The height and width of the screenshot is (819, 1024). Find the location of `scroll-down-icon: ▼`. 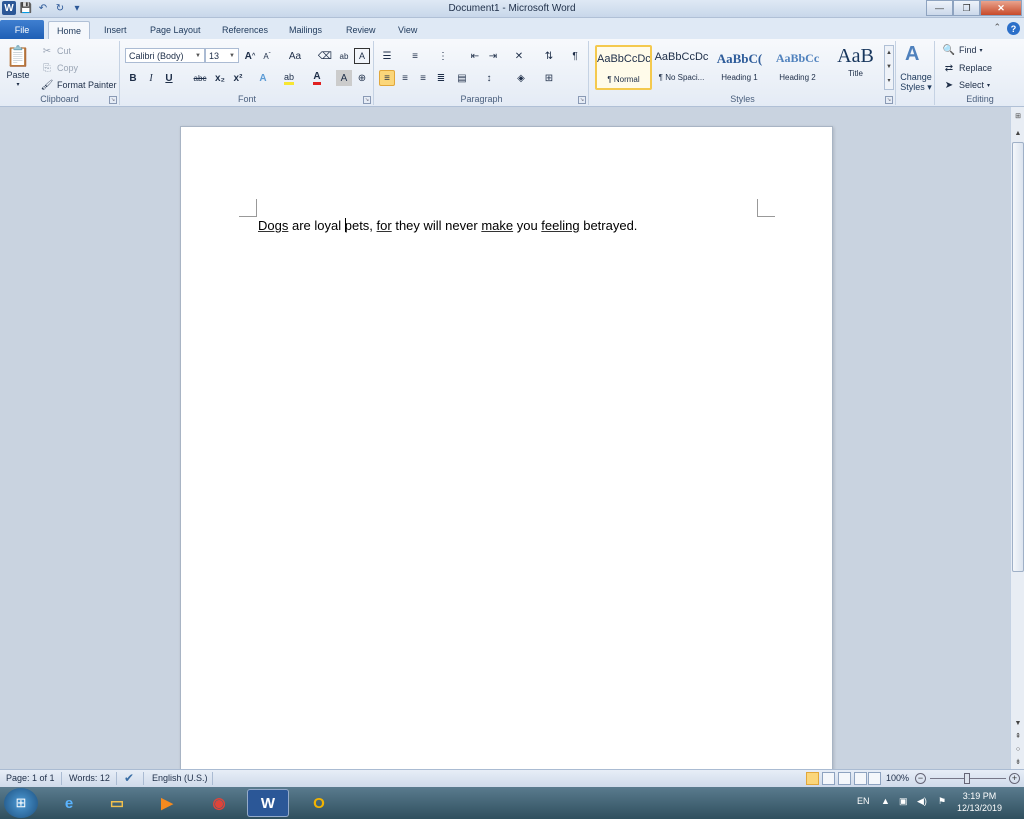

scroll-down-icon: ▼ is located at coordinates (1018, 723).